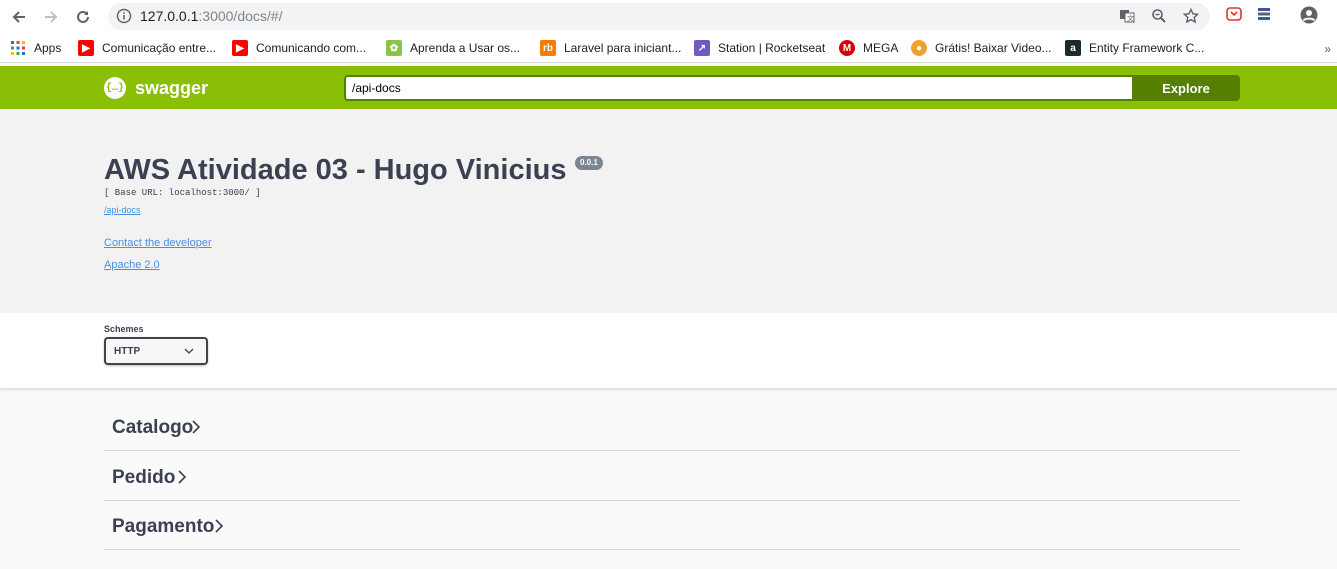 The height and width of the screenshot is (569, 1337). Describe the element at coordinates (919, 48) in the screenshot. I see `site-icon: ●` at that location.